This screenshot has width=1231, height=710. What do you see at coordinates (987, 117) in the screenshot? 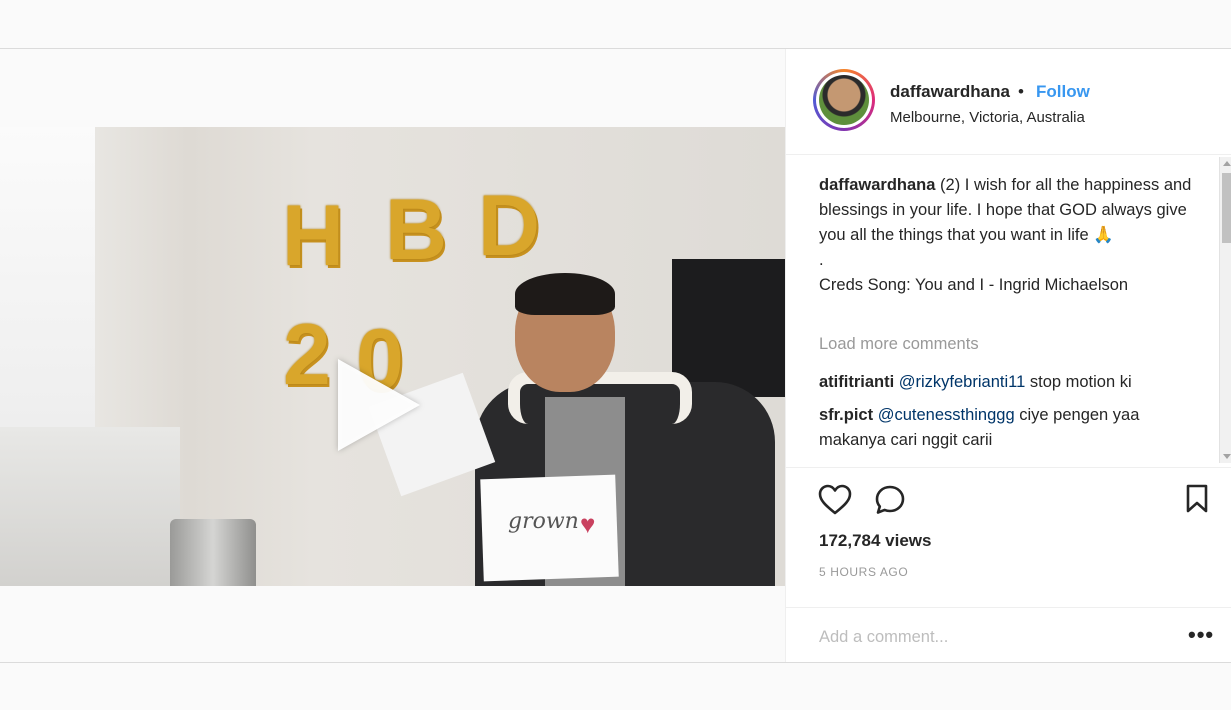
I see `location-link: Melbourne, Victoria, Australia` at bounding box center [987, 117].